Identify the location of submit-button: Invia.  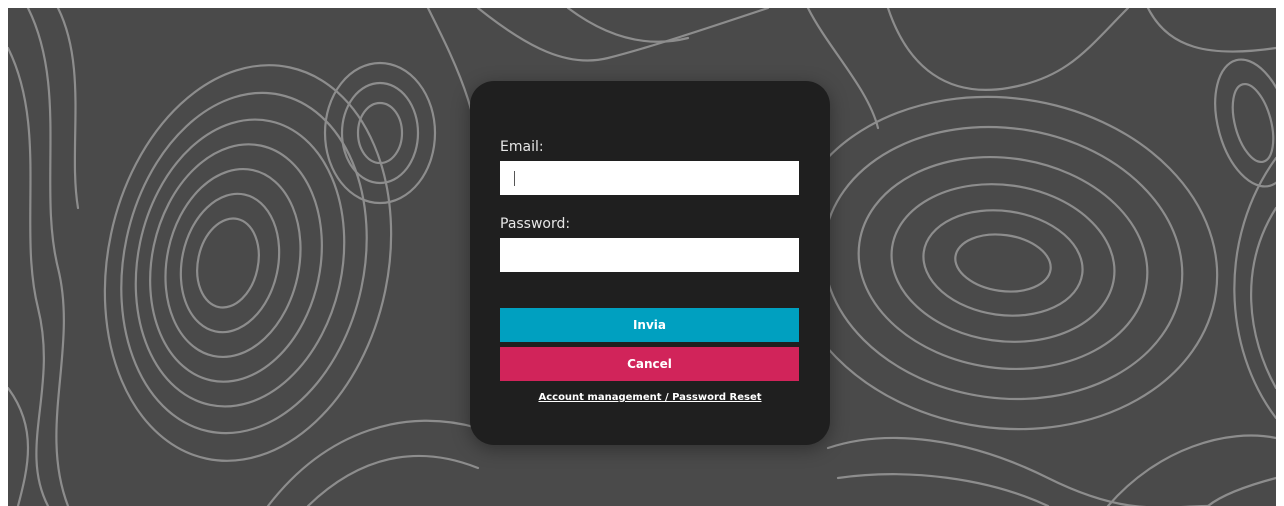
(649, 325).